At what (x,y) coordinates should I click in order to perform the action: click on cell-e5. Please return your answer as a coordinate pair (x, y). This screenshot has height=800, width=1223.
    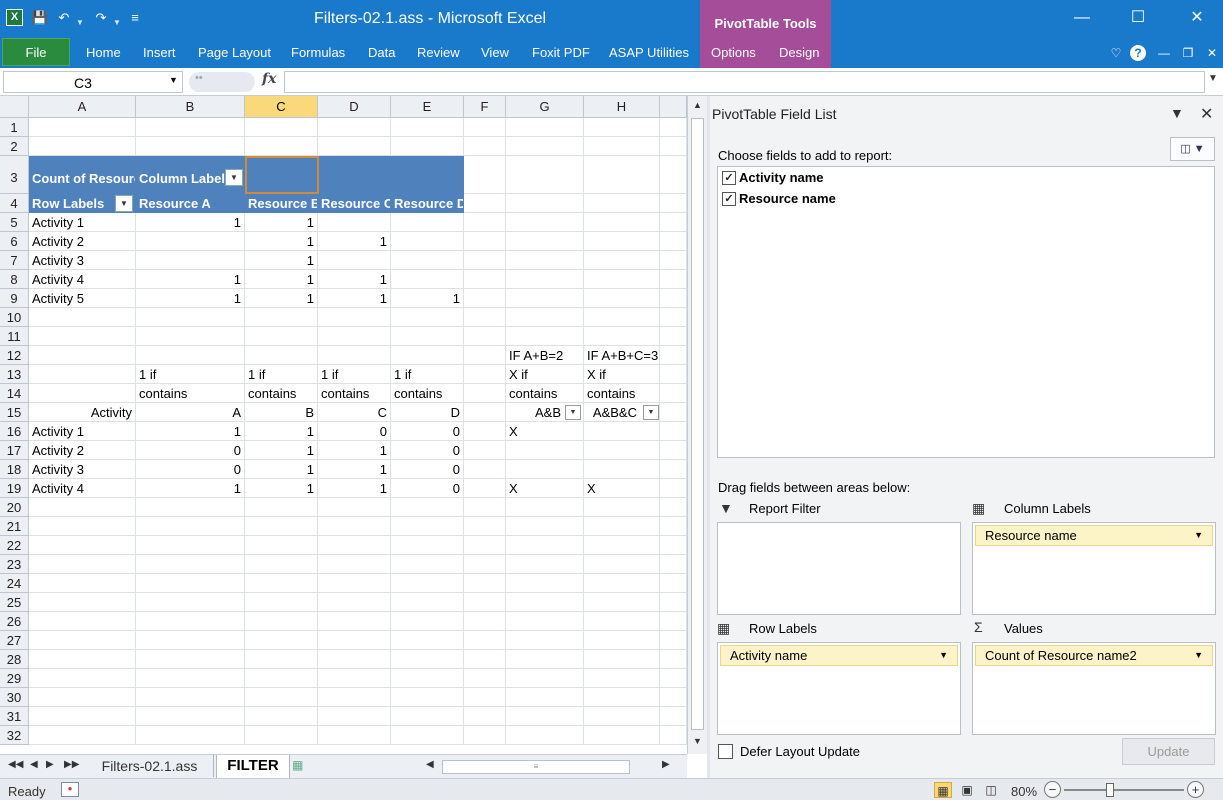
    Looking at the image, I should click on (427, 222).